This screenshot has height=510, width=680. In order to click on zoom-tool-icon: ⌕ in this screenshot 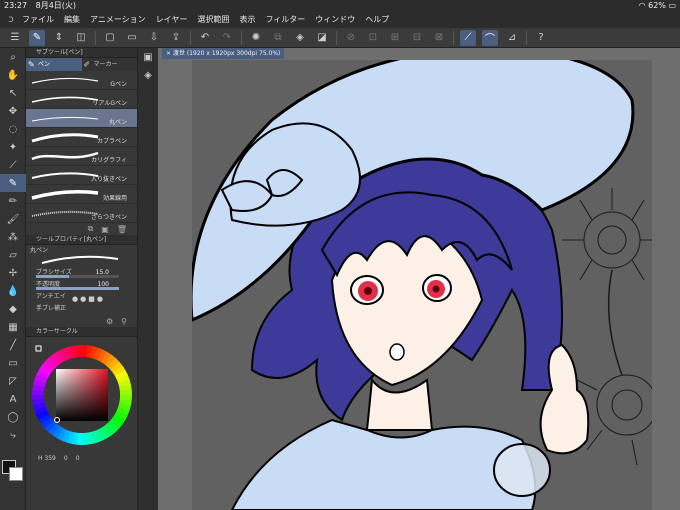, I will do `click(13, 57)`.